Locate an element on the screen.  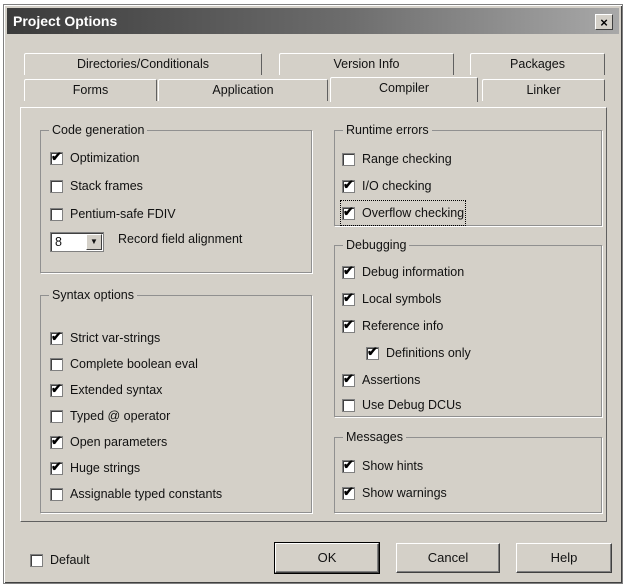
help-button: Help is located at coordinates (564, 558).